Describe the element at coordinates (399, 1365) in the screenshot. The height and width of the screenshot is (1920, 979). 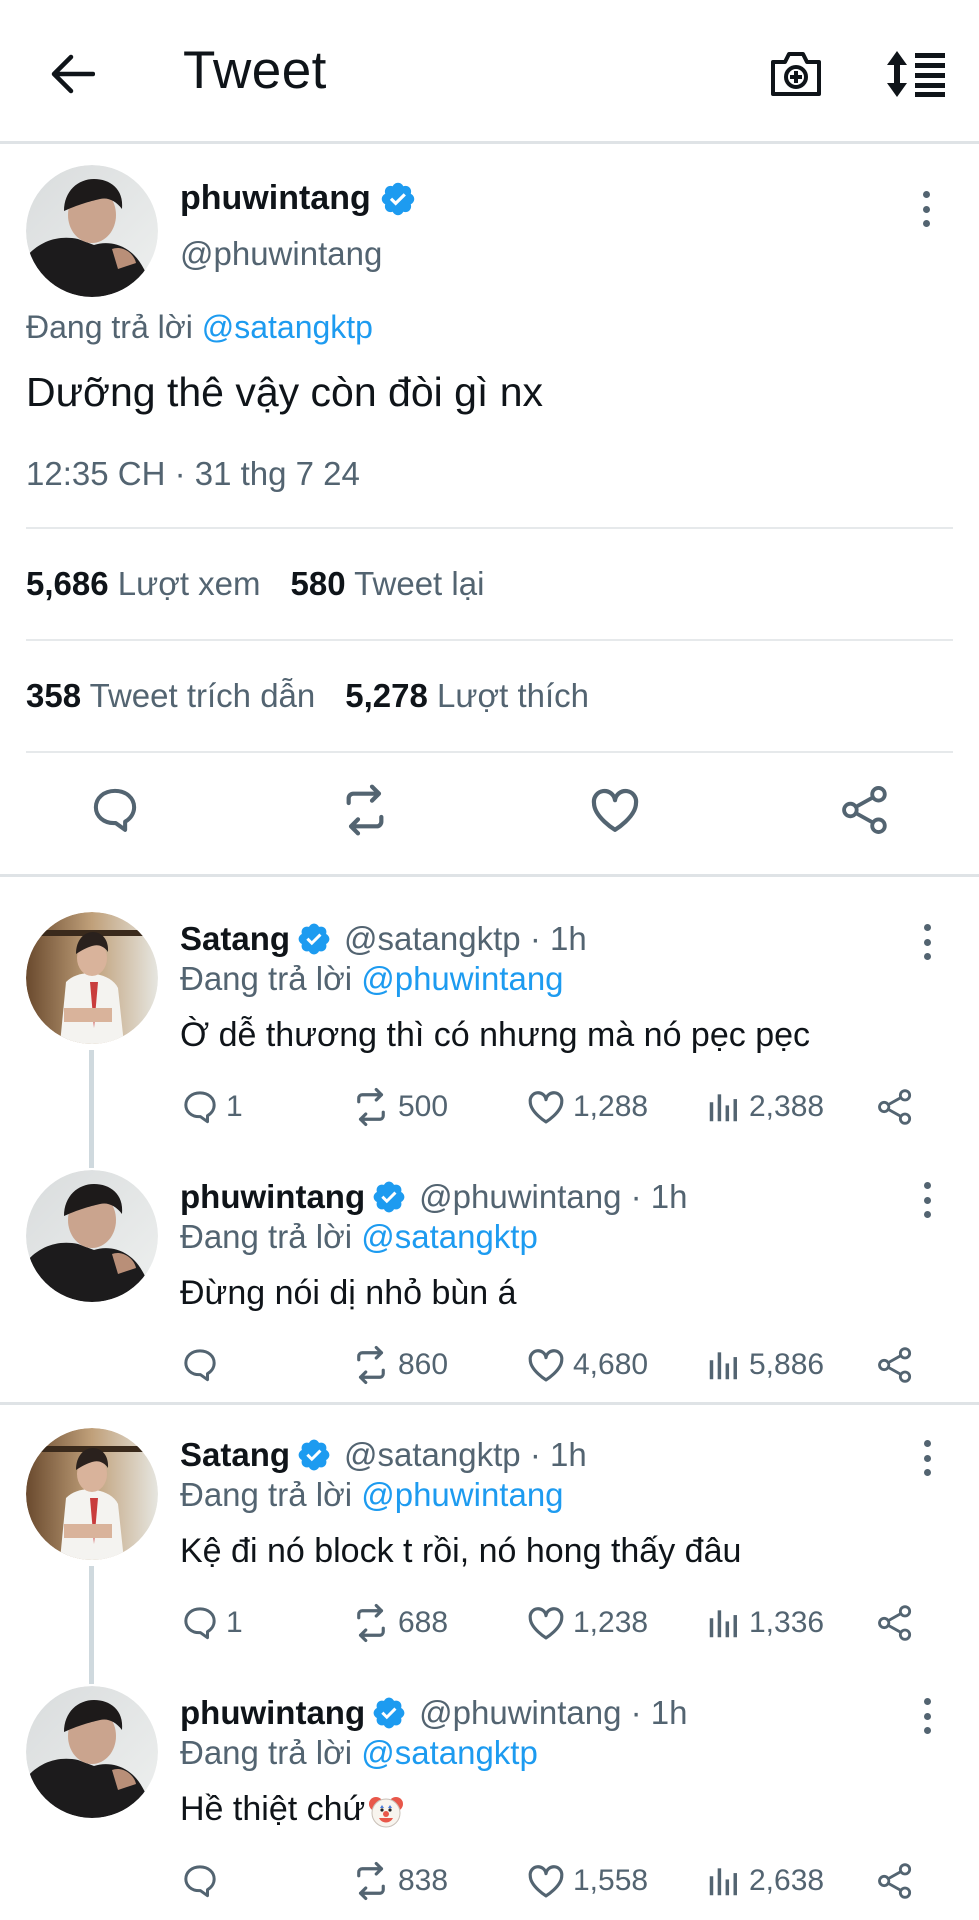
I see `retweet-button: 860` at that location.